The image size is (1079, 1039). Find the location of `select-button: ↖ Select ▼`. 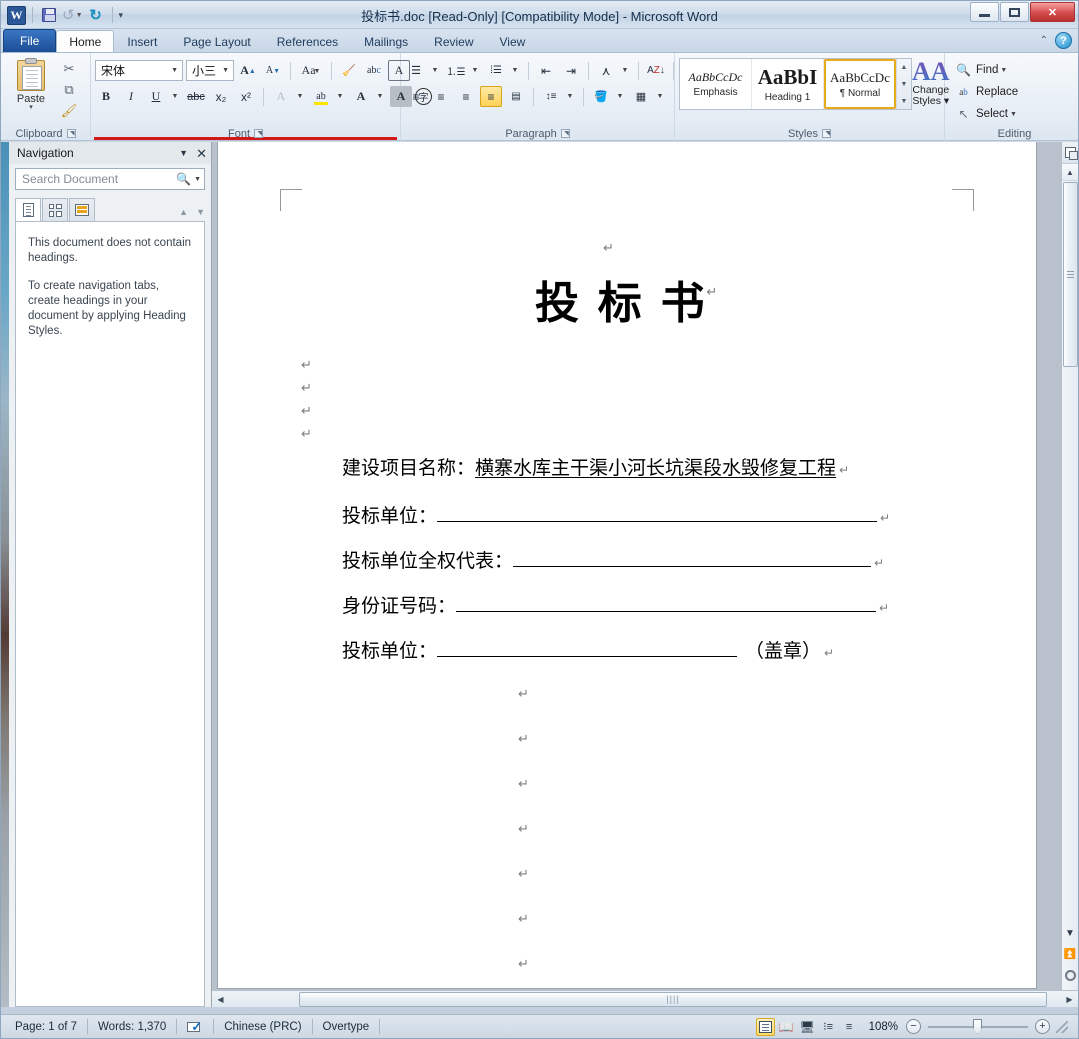

select-button: ↖ Select ▼ is located at coordinates (985, 114).